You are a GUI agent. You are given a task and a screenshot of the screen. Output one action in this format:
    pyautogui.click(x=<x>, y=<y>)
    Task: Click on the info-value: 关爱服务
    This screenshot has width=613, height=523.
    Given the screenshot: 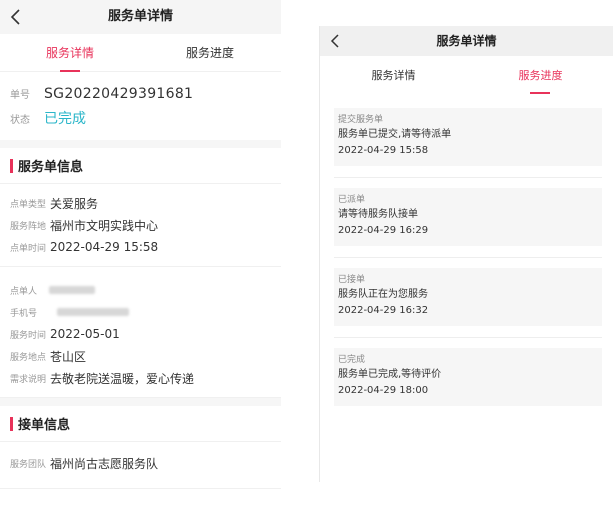 What is the action you would take?
    pyautogui.click(x=74, y=203)
    